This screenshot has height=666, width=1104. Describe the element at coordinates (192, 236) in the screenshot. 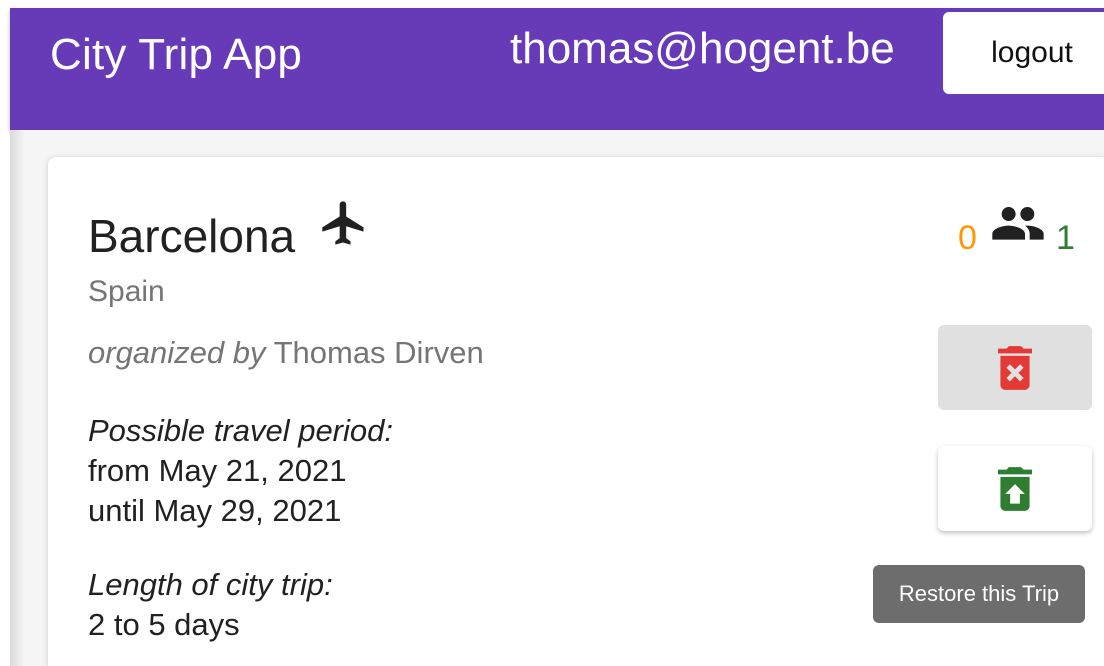

I see `trip-city-name: Barcelona` at that location.